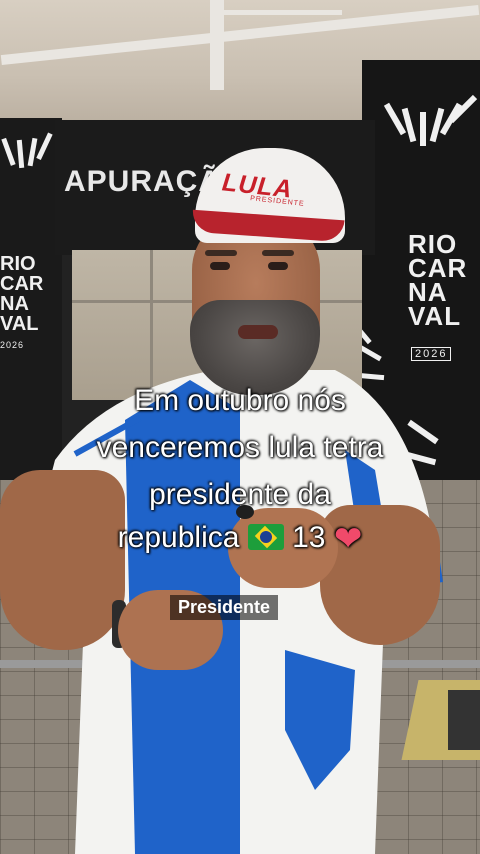  What do you see at coordinates (282, 12) in the screenshot?
I see `ceiling-light` at bounding box center [282, 12].